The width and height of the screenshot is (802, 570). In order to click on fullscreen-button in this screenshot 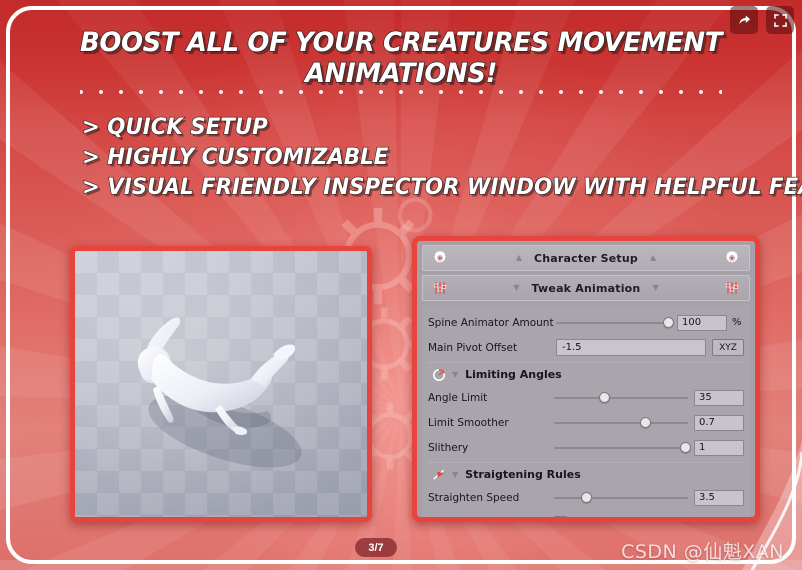, I will do `click(780, 20)`.